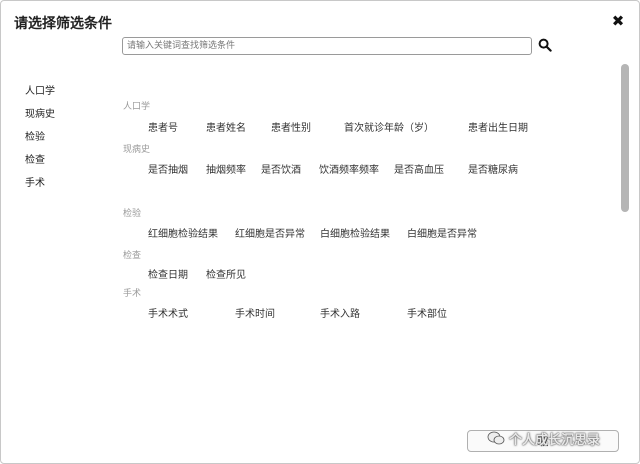  Describe the element at coordinates (137, 150) in the screenshot. I see `section-heading-present-illness: 现病史` at that location.